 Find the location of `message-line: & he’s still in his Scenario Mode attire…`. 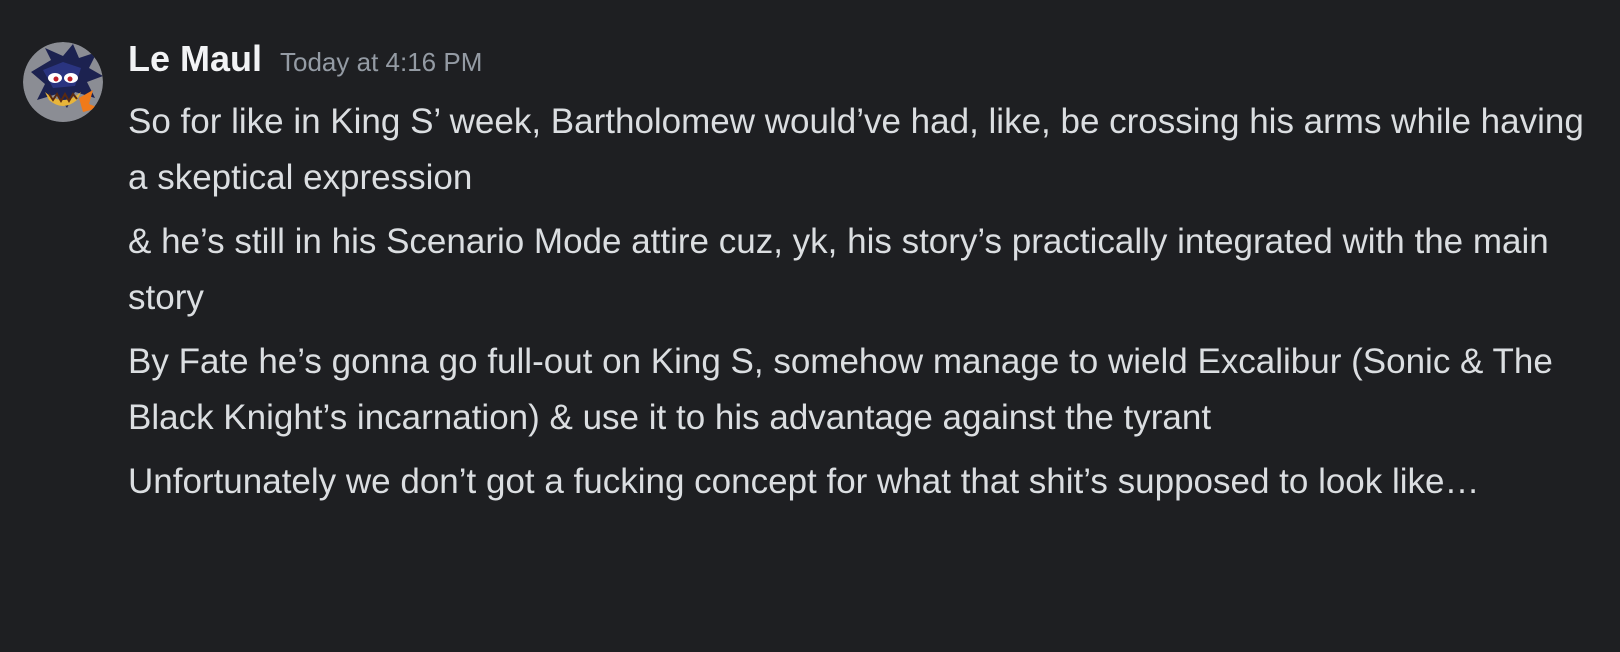

message-line: & he’s still in his Scenario Mode attire… is located at coordinates (838, 269).